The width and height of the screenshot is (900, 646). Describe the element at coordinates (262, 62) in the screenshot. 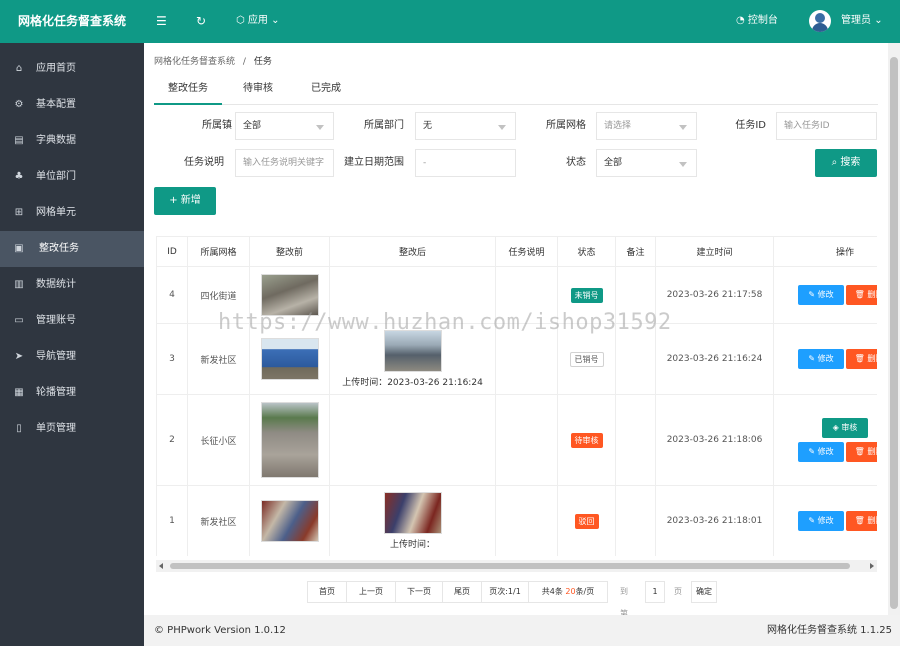

I see `breadcrumb-current: 任务` at that location.